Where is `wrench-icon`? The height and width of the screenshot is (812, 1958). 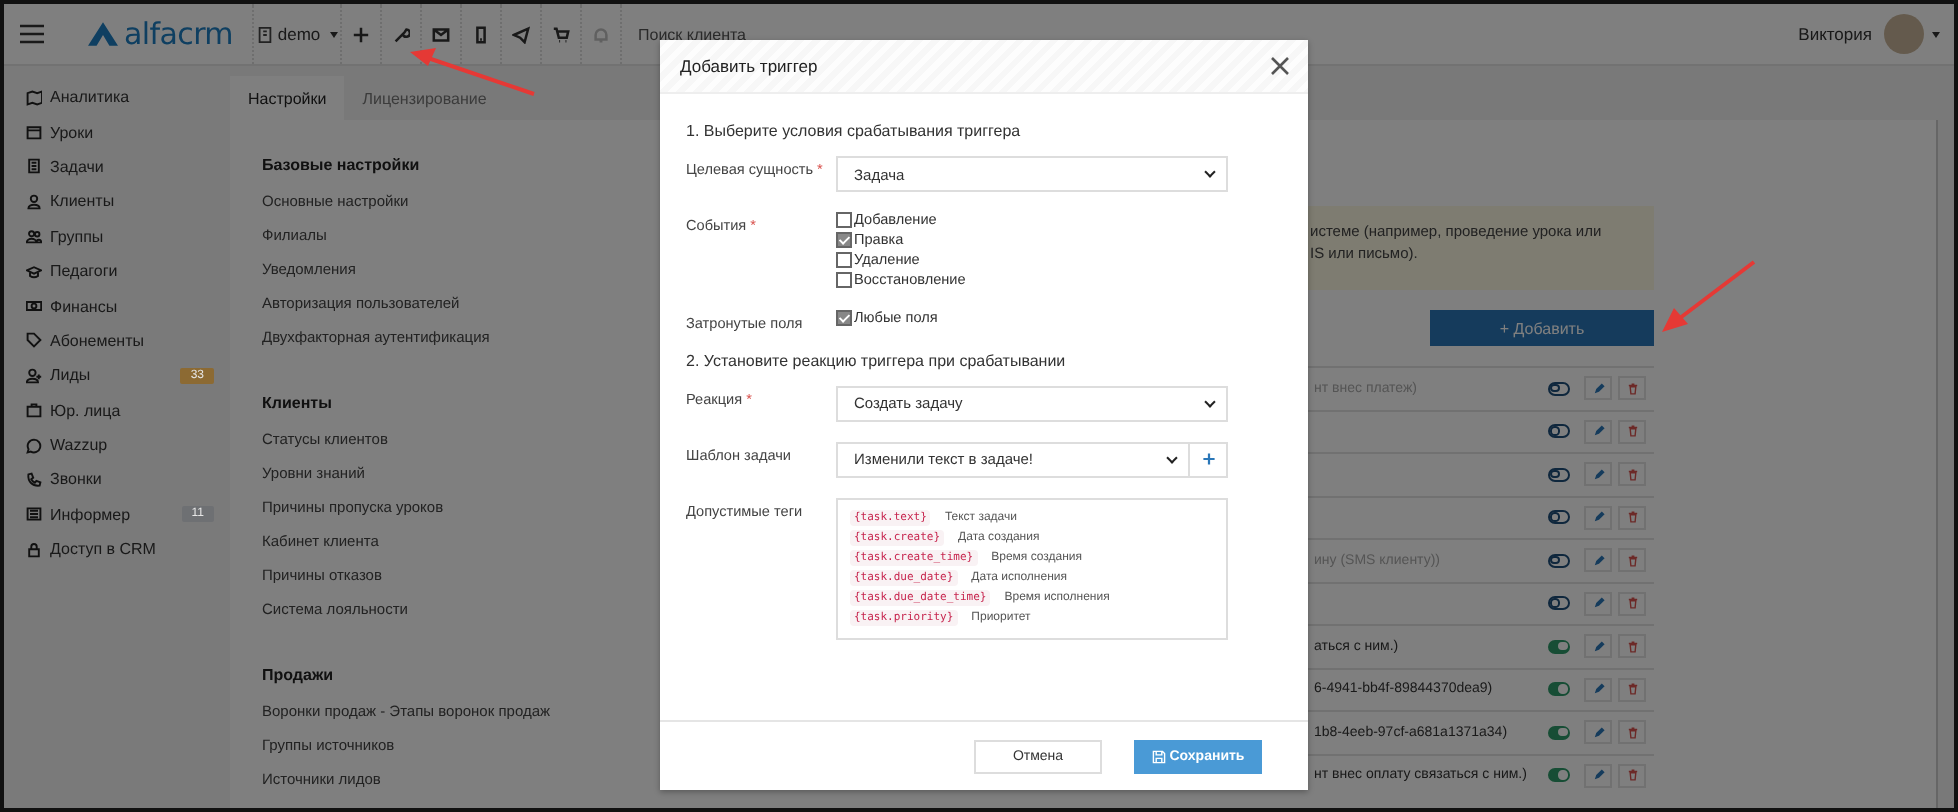 wrench-icon is located at coordinates (401, 34).